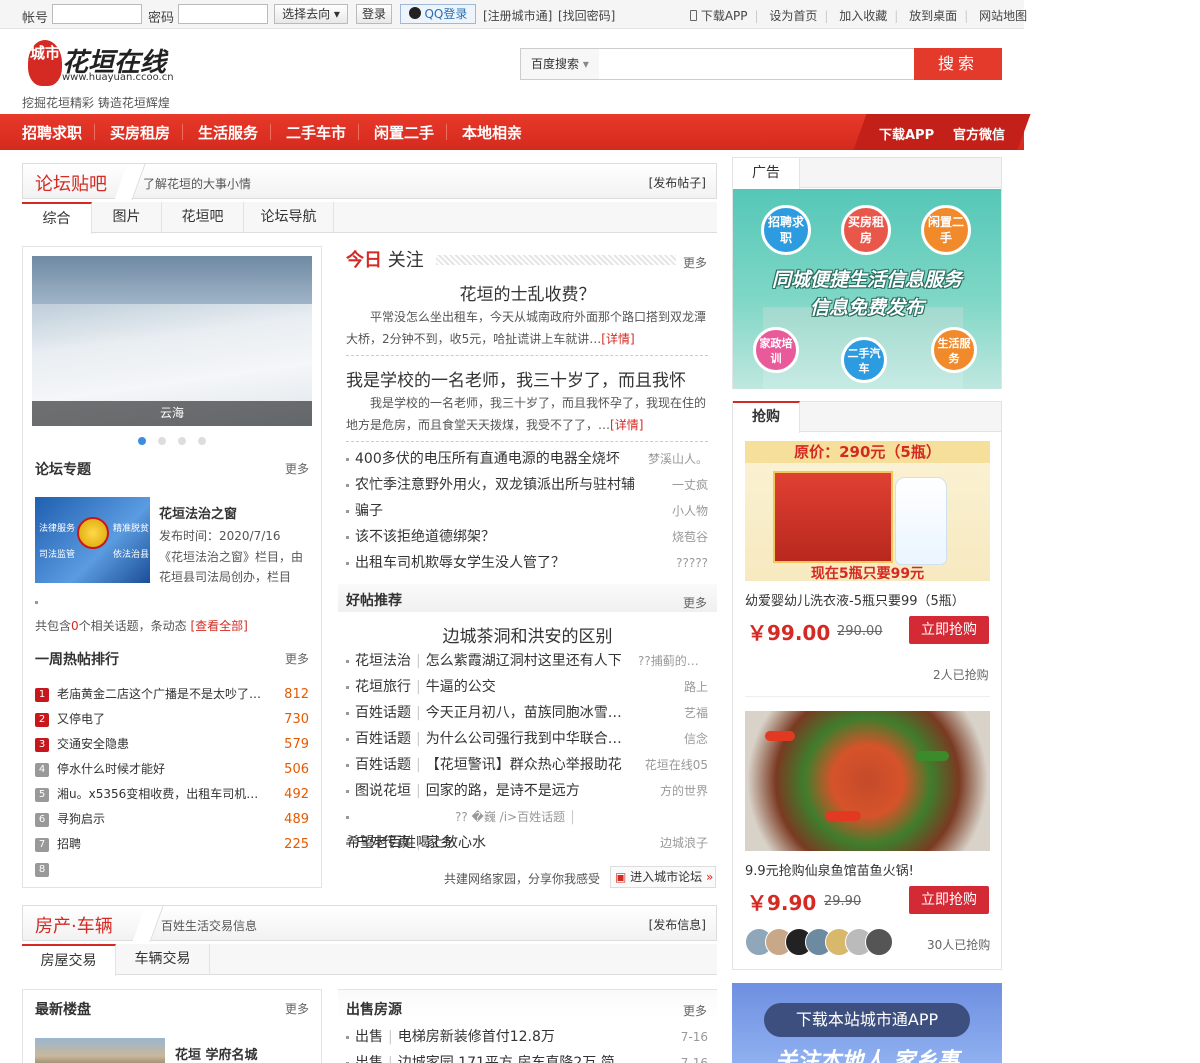 This screenshot has width=1200, height=1063. What do you see at coordinates (586, 15) in the screenshot?
I see `find-password-link: [找回密码]` at bounding box center [586, 15].